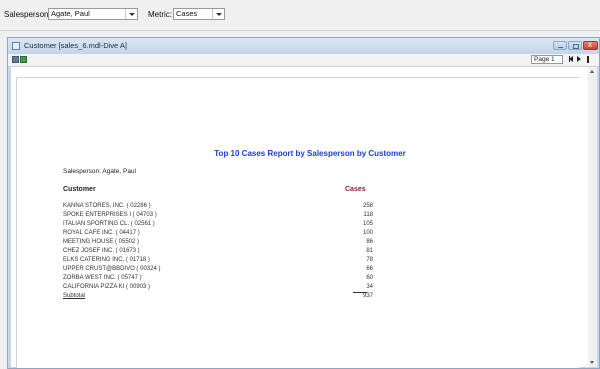 This screenshot has height=369, width=600. I want to click on salesperson-value: Agate, Paul, so click(70, 13).